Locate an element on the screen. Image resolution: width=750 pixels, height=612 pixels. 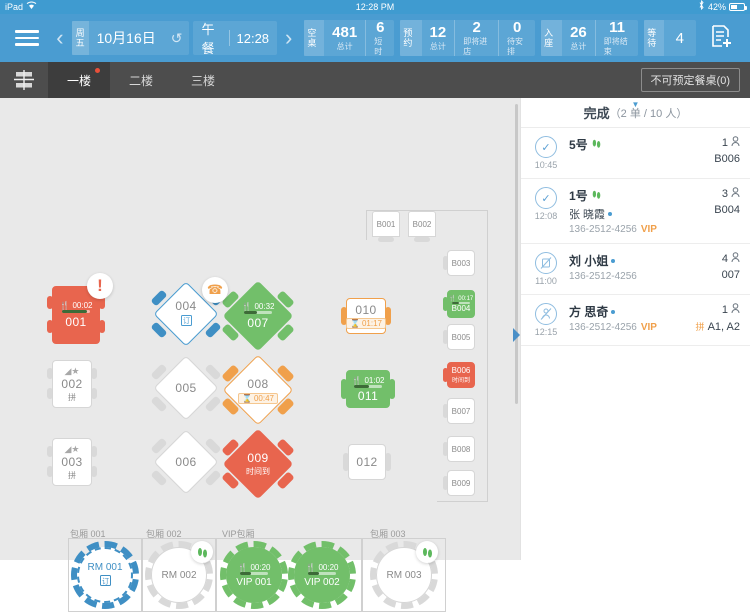
table-012-body: 012 is located at coordinates (367, 462).